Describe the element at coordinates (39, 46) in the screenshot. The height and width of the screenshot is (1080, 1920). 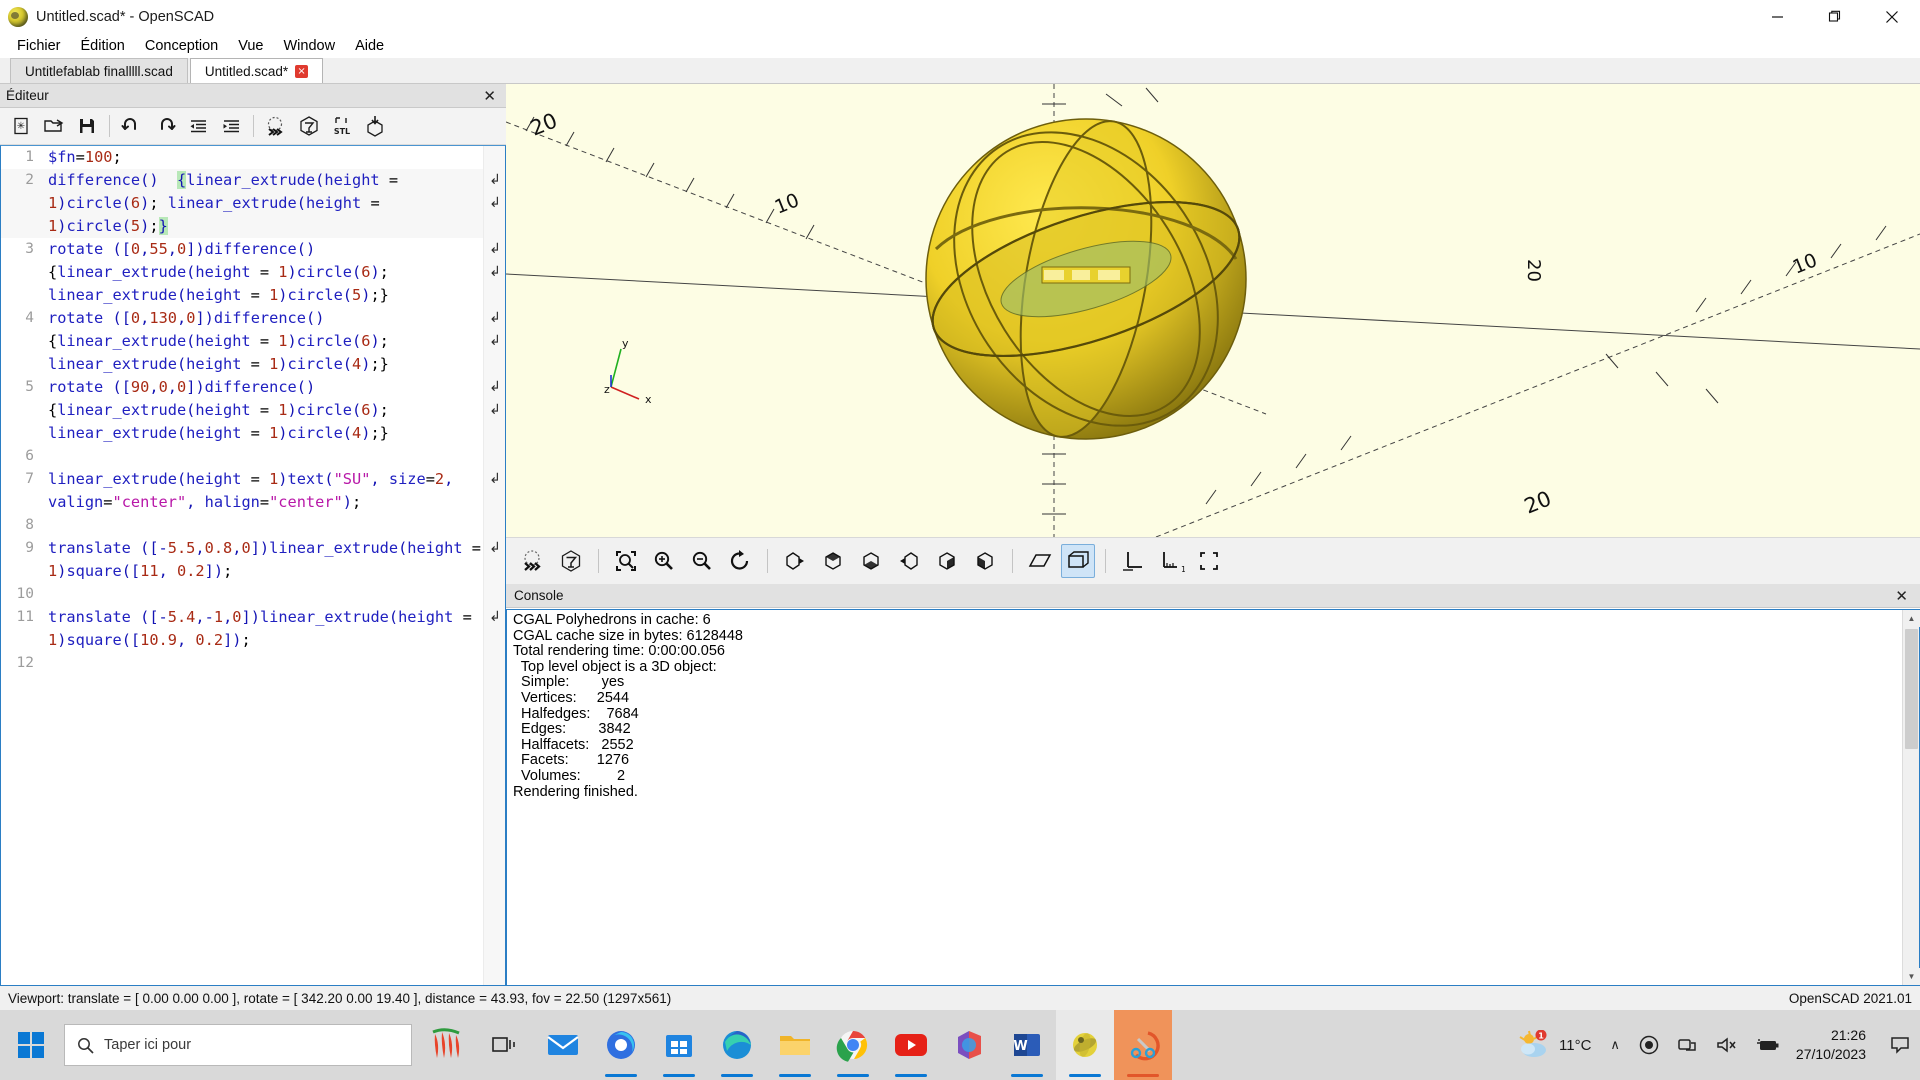
I see `menu-fichier: Fichier` at that location.